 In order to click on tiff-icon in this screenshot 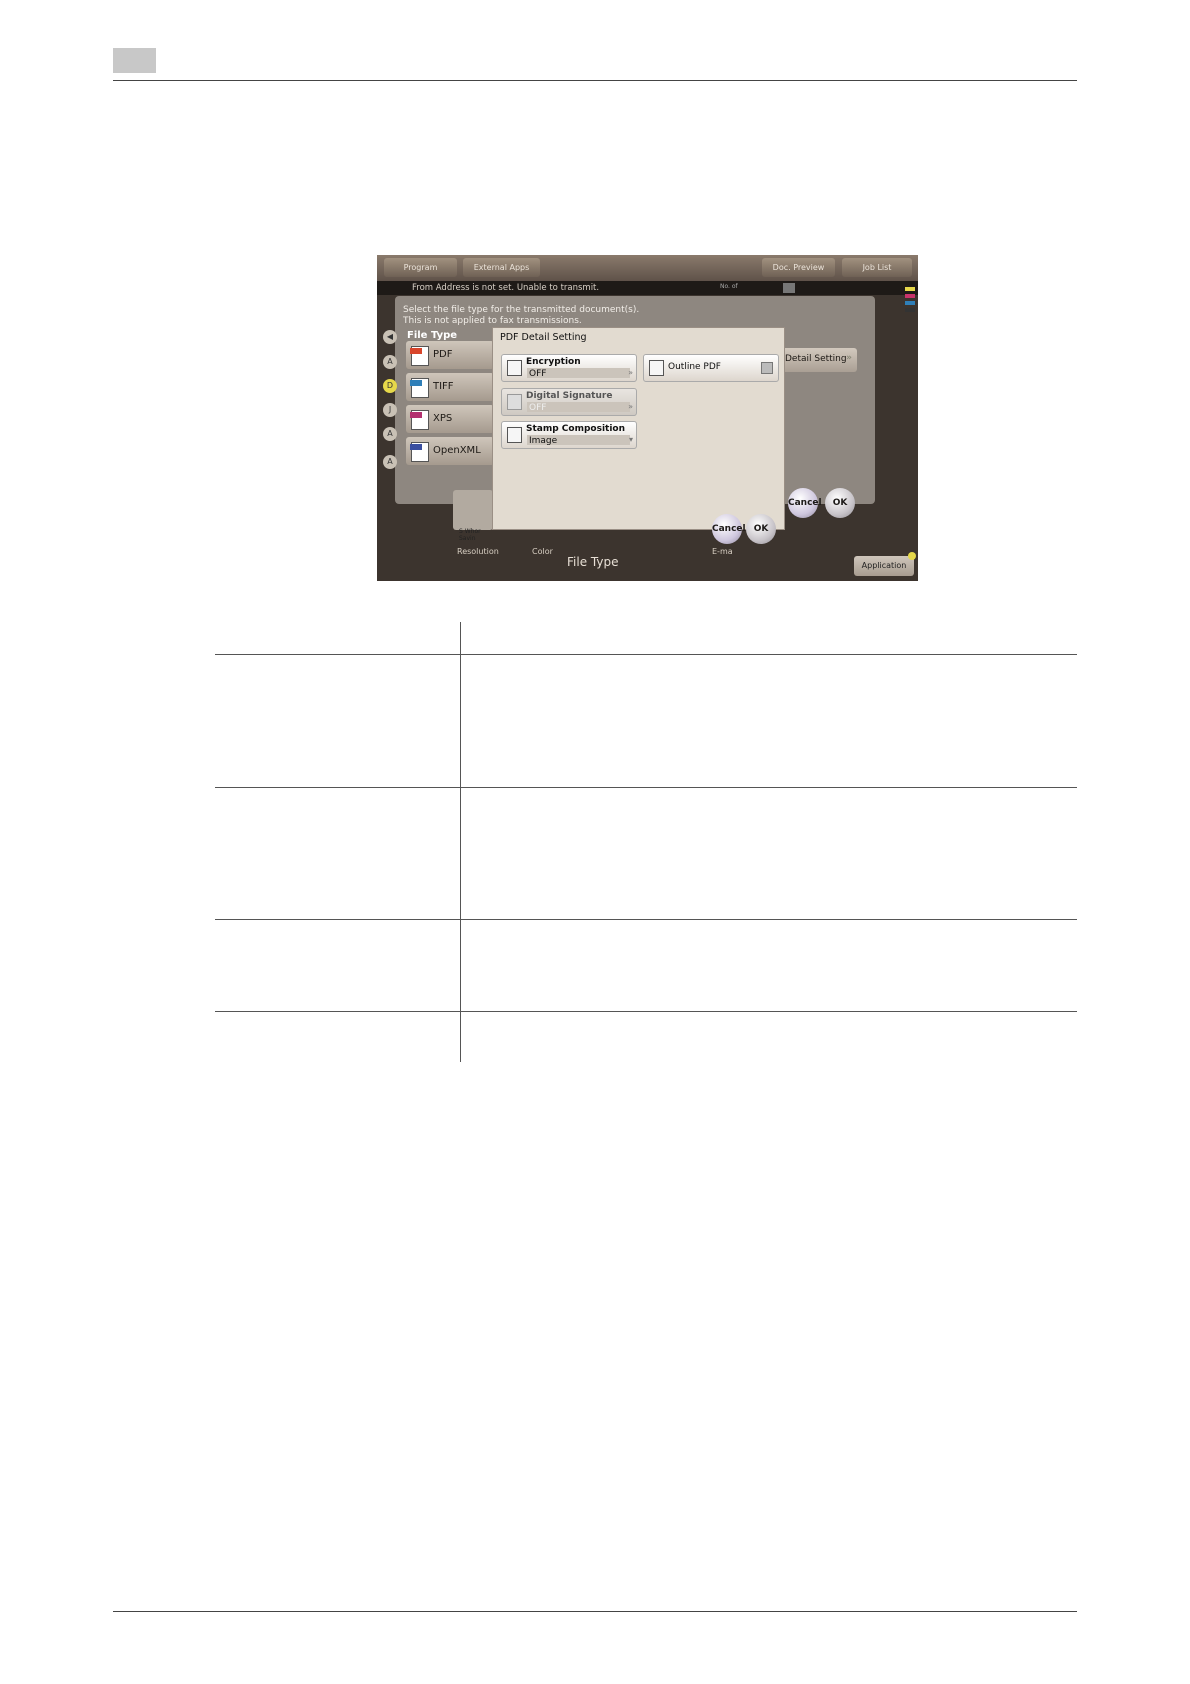, I will do `click(419, 388)`.